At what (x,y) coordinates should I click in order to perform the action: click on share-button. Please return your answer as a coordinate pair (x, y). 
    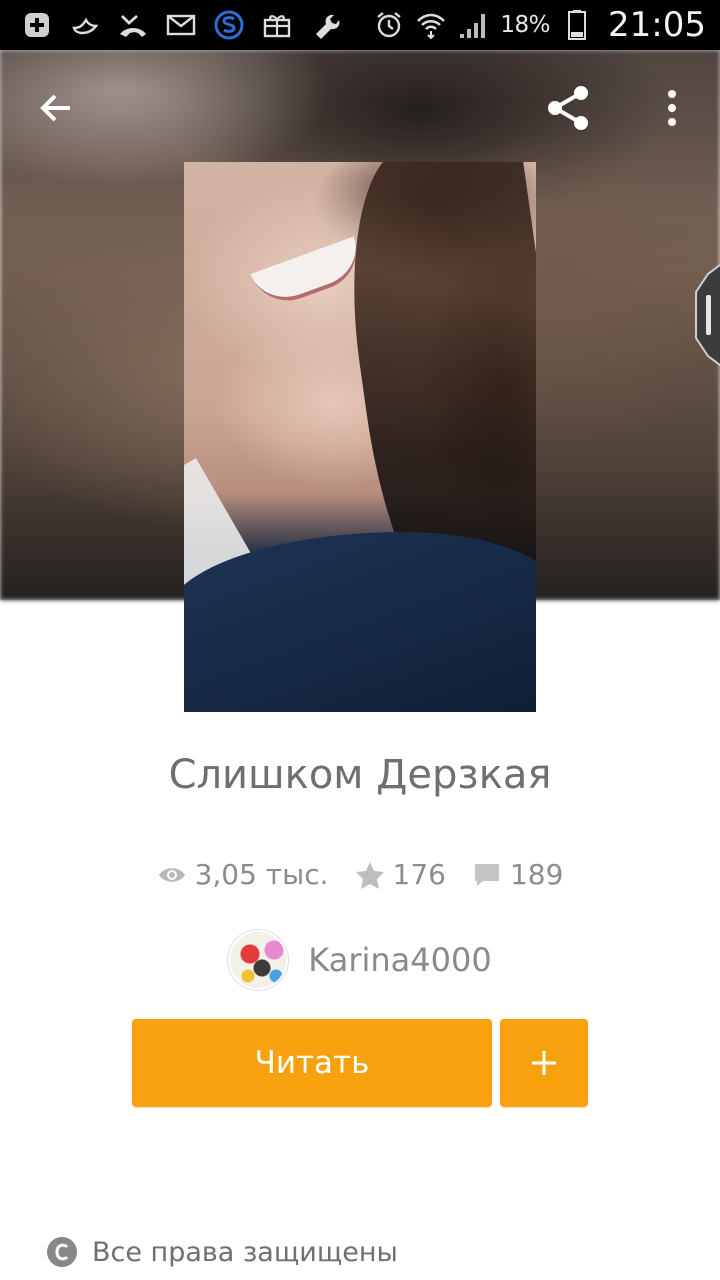
    Looking at the image, I should click on (568, 108).